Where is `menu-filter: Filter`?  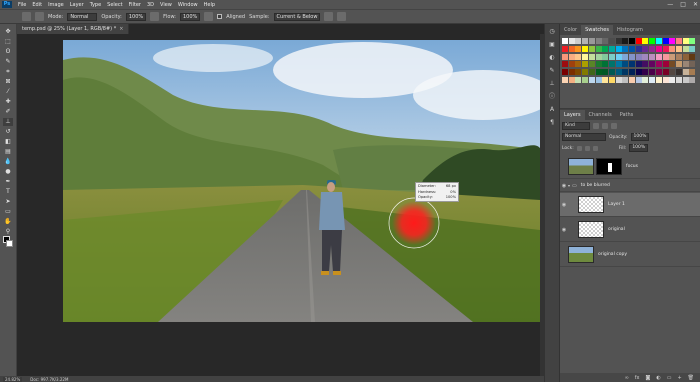 menu-filter: Filter is located at coordinates (135, 5).